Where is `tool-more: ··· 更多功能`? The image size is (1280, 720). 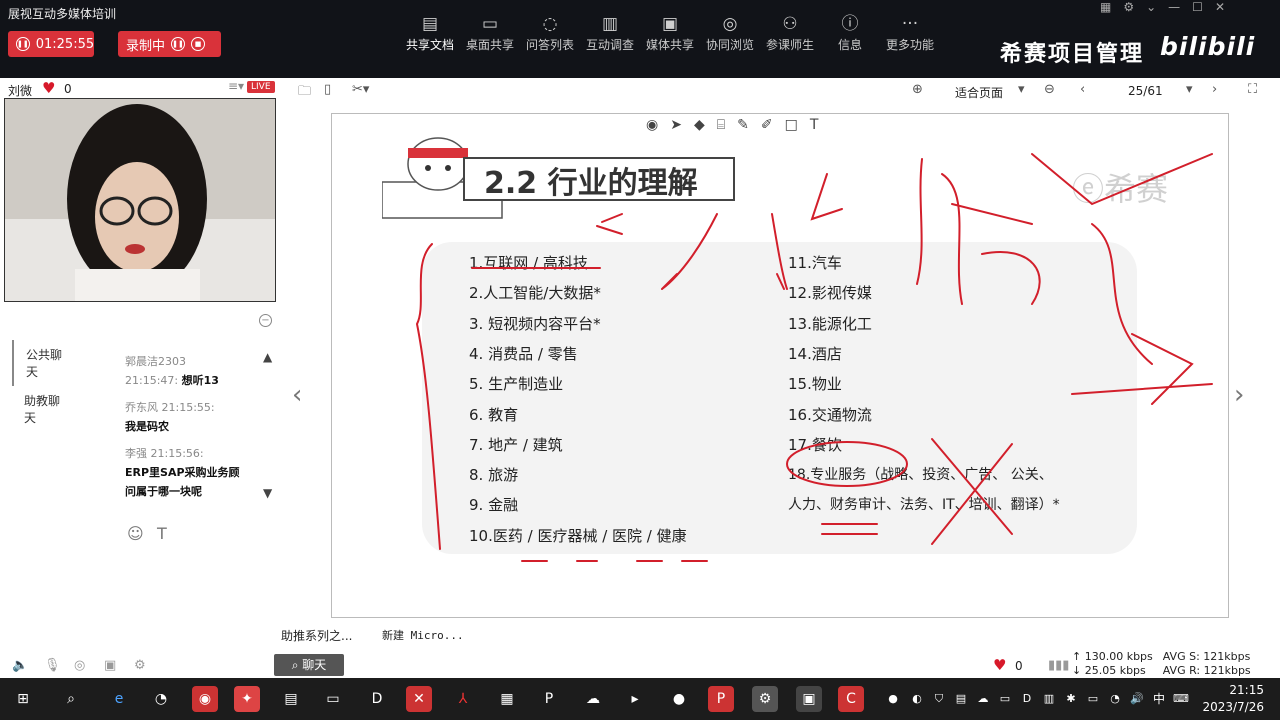
tool-more: ··· 更多功能 is located at coordinates (910, 32).